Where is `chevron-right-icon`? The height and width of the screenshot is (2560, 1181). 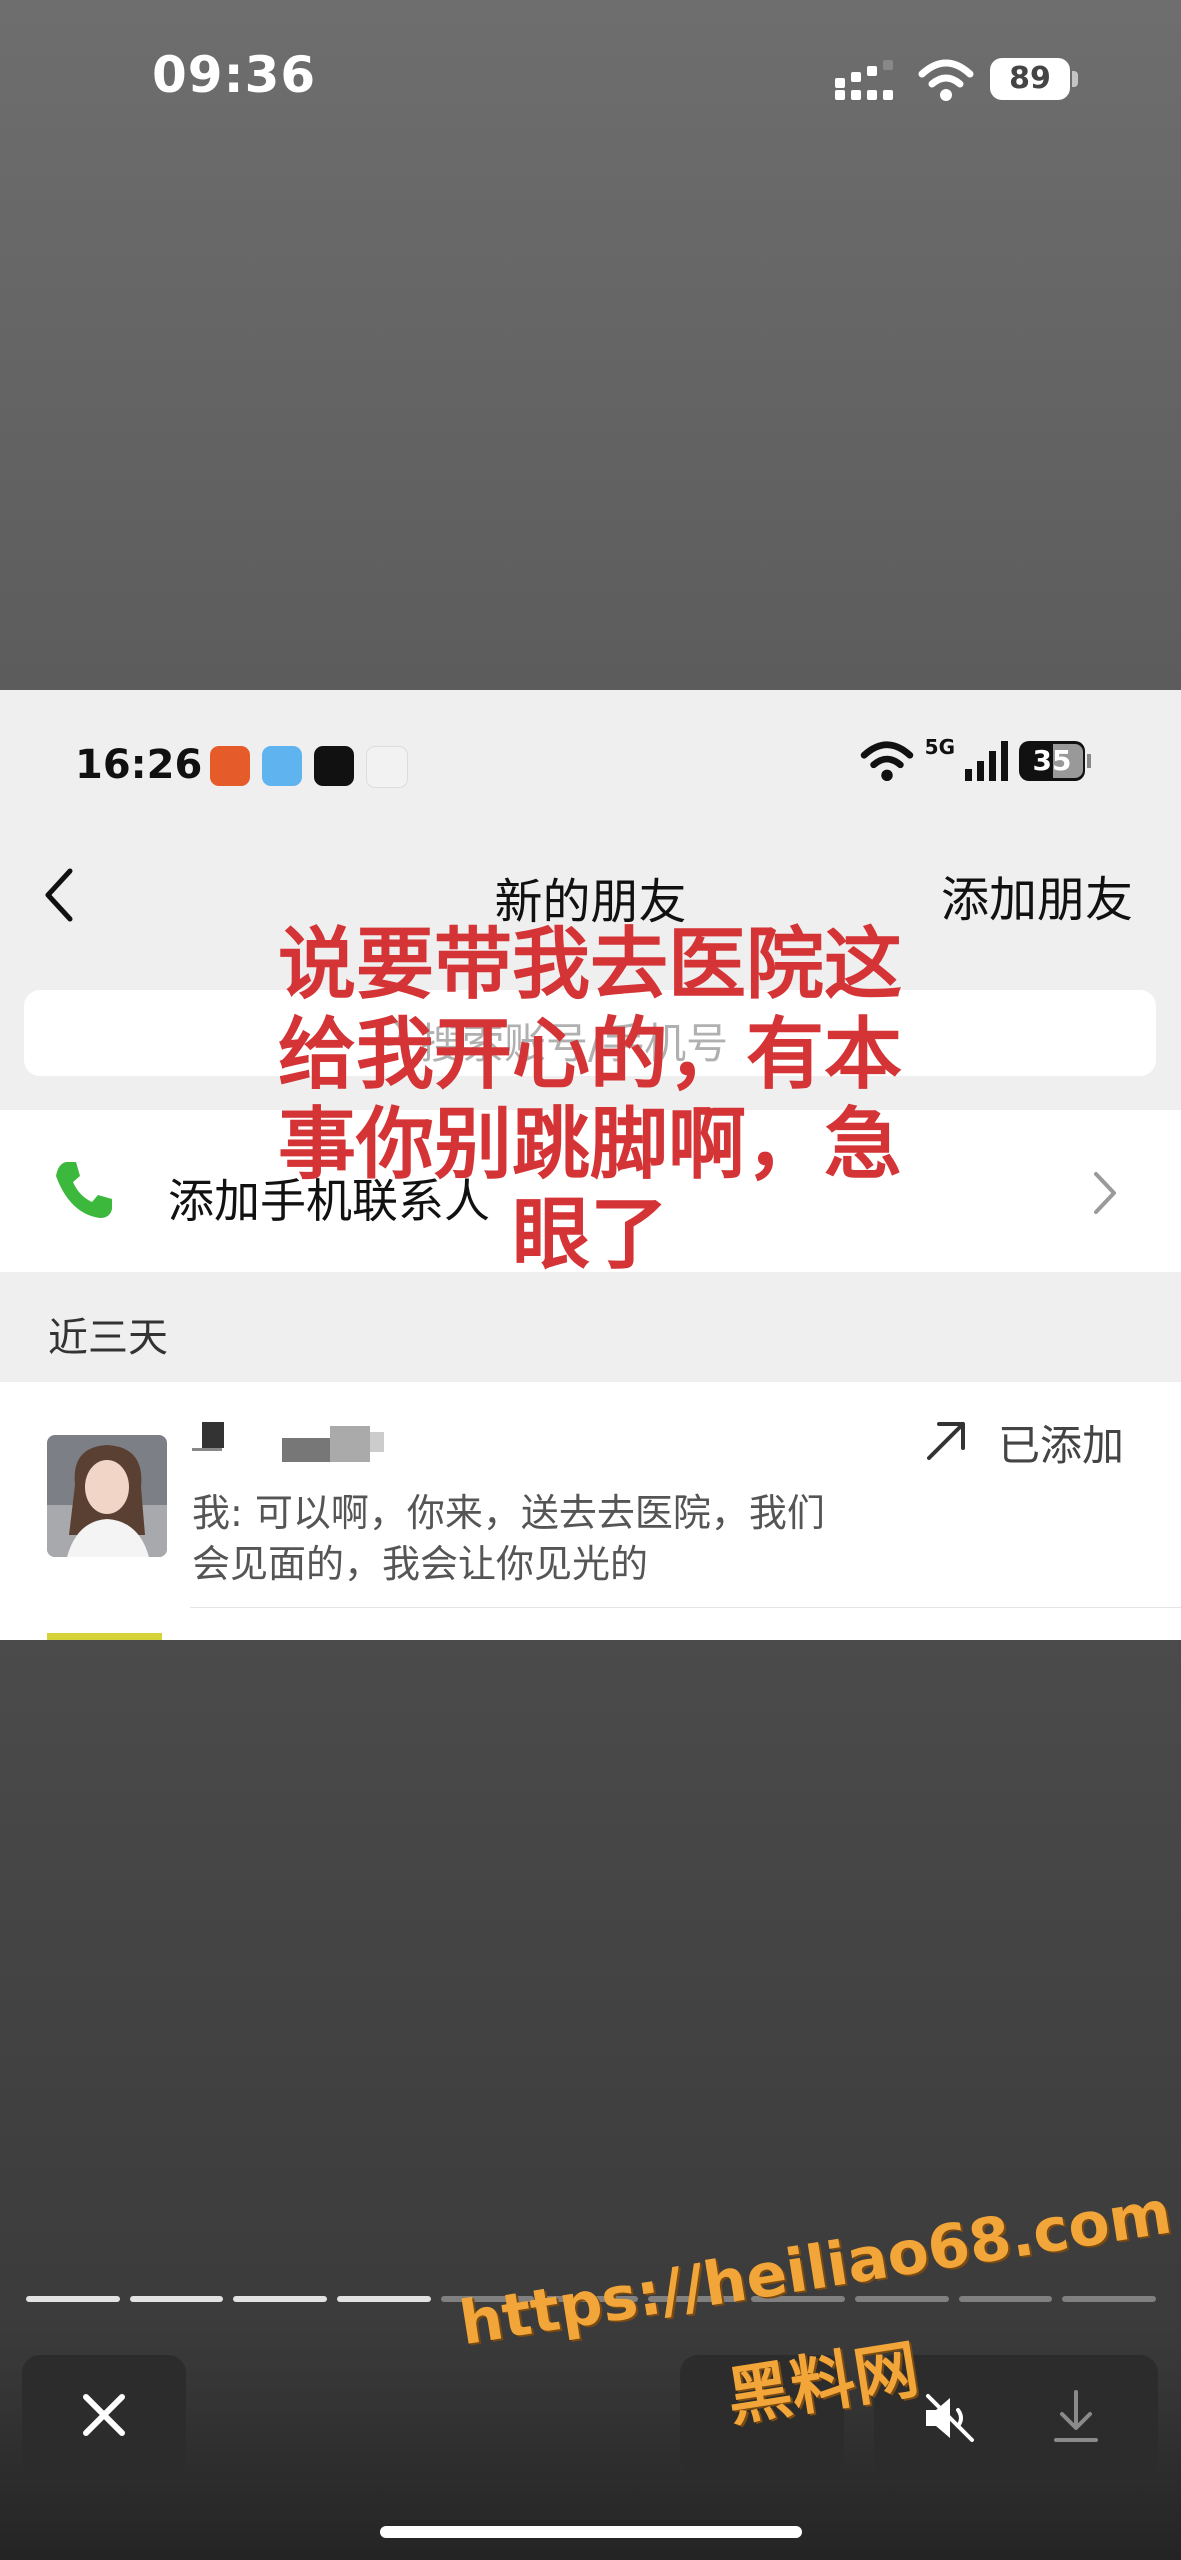 chevron-right-icon is located at coordinates (1105, 1193).